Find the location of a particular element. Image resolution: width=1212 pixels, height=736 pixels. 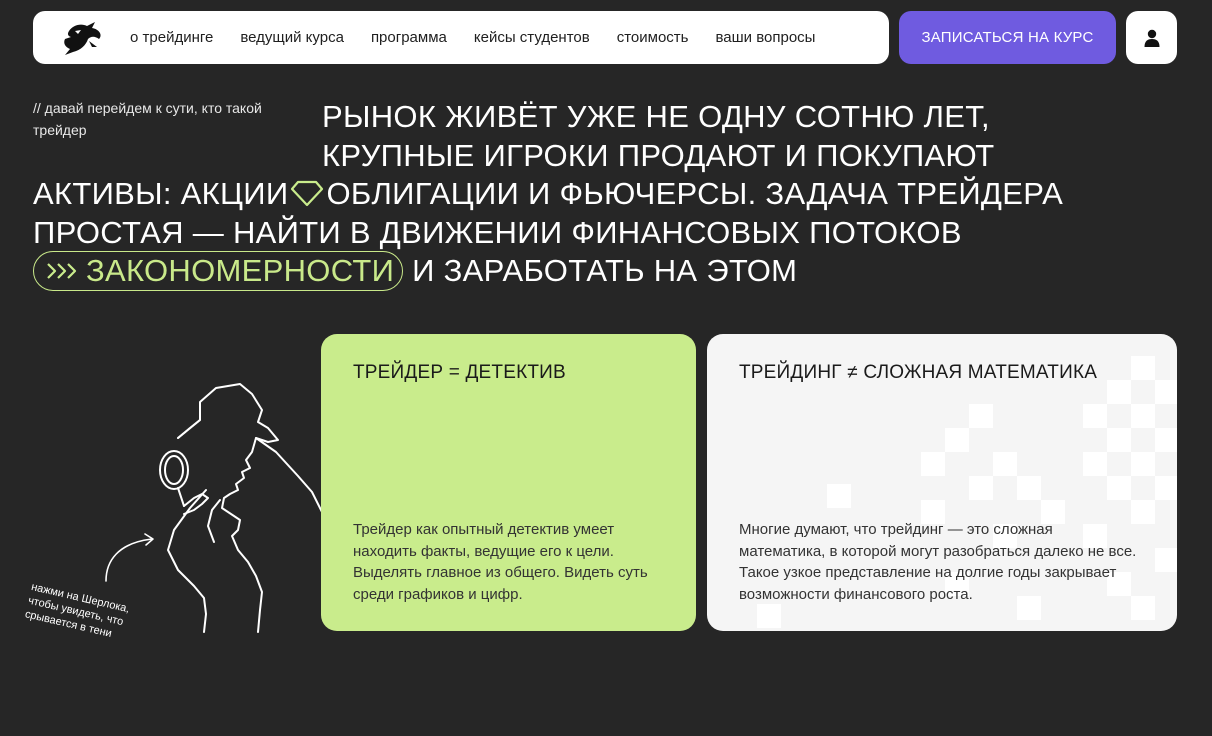

headline-line-5: ЗАКОНОМЕРНОСТИ И ЗАРАБОТАТЬ НА ЭТОМ is located at coordinates (608, 270).